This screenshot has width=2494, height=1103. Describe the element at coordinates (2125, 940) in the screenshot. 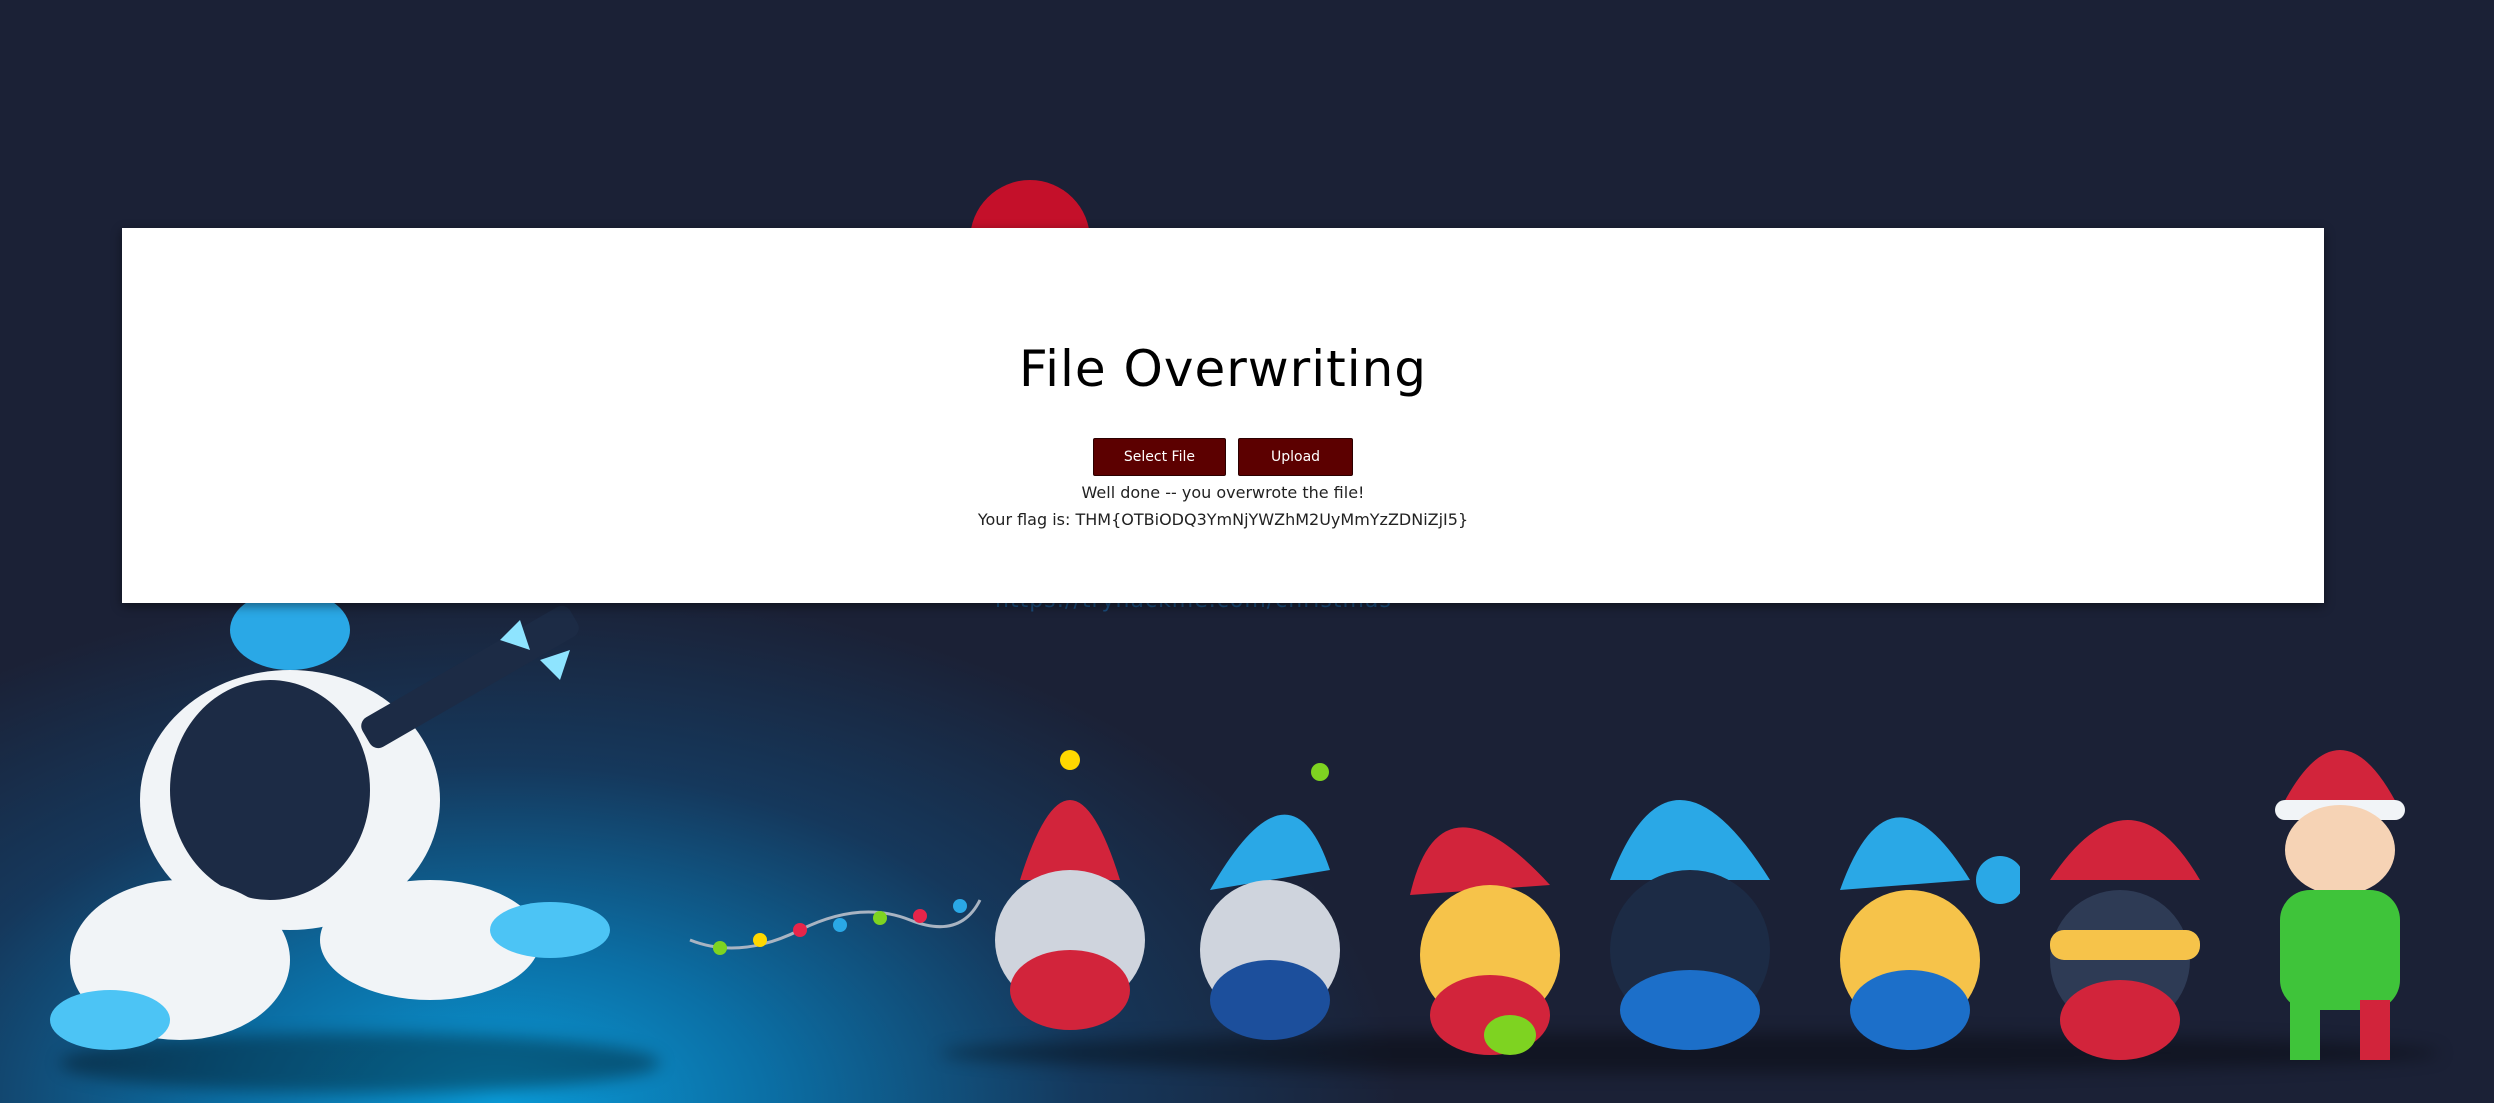

I see `gnome-telescope-illustration-icon` at that location.